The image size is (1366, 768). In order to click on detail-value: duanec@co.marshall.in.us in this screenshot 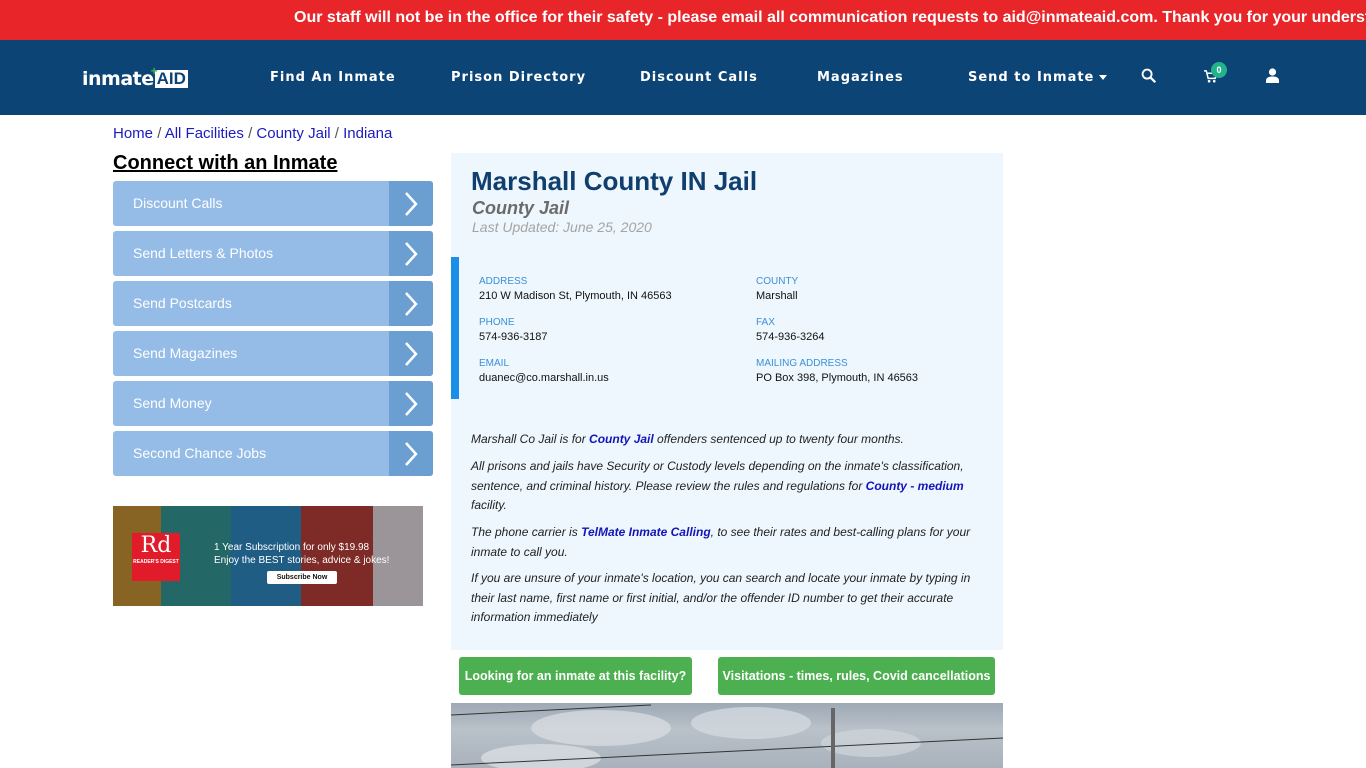, I will do `click(544, 378)`.